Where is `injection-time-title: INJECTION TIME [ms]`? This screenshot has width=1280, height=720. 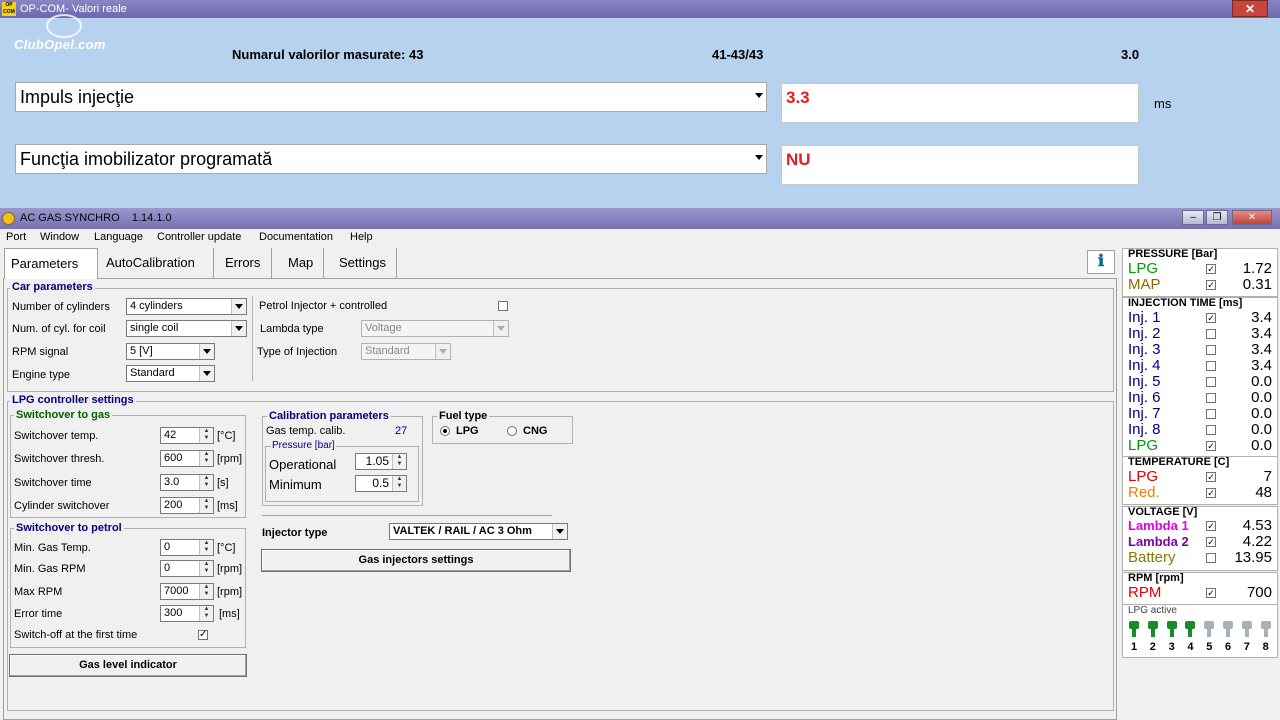
injection-time-title: INJECTION TIME [ms] is located at coordinates (1185, 303).